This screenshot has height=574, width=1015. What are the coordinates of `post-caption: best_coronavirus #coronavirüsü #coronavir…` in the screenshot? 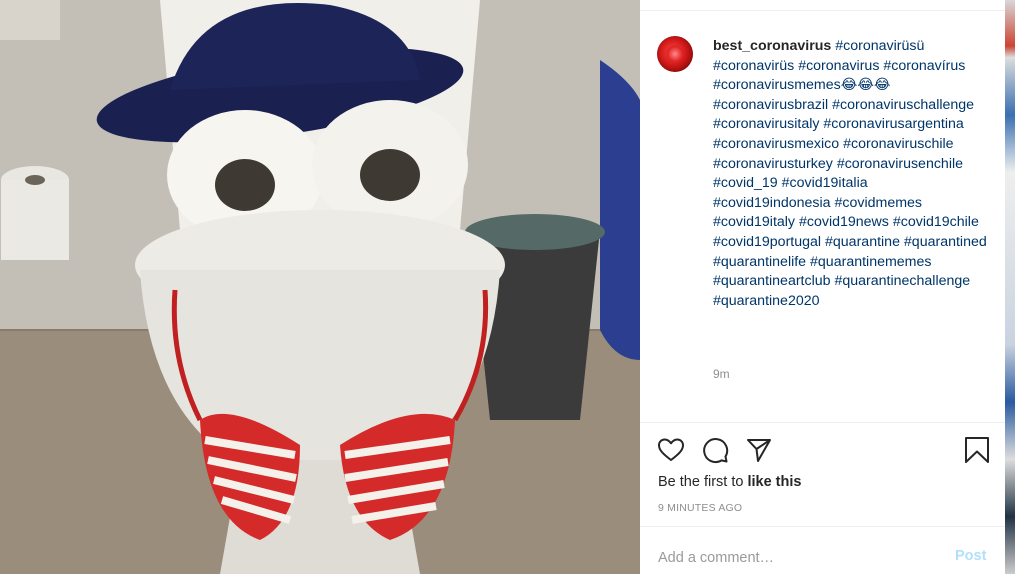 It's located at (850, 174).